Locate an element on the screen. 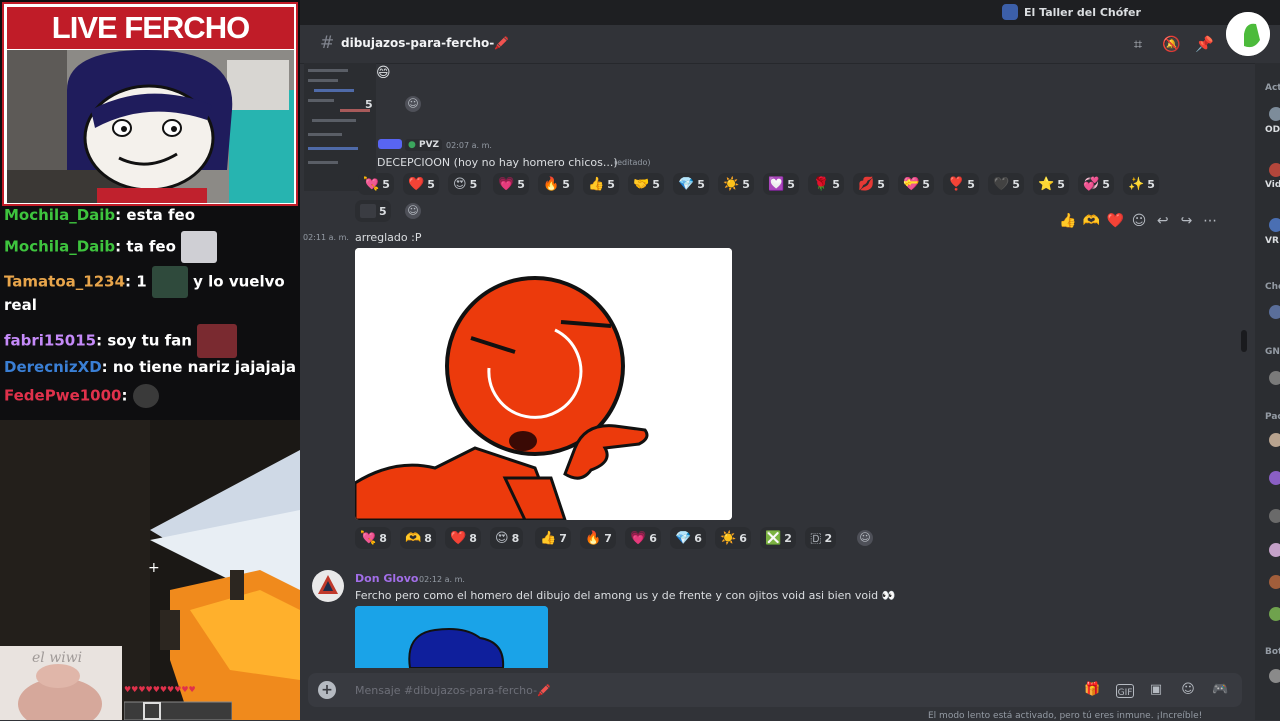  thumbs-up-quick-react-icon: 👍 is located at coordinates (1068, 221).